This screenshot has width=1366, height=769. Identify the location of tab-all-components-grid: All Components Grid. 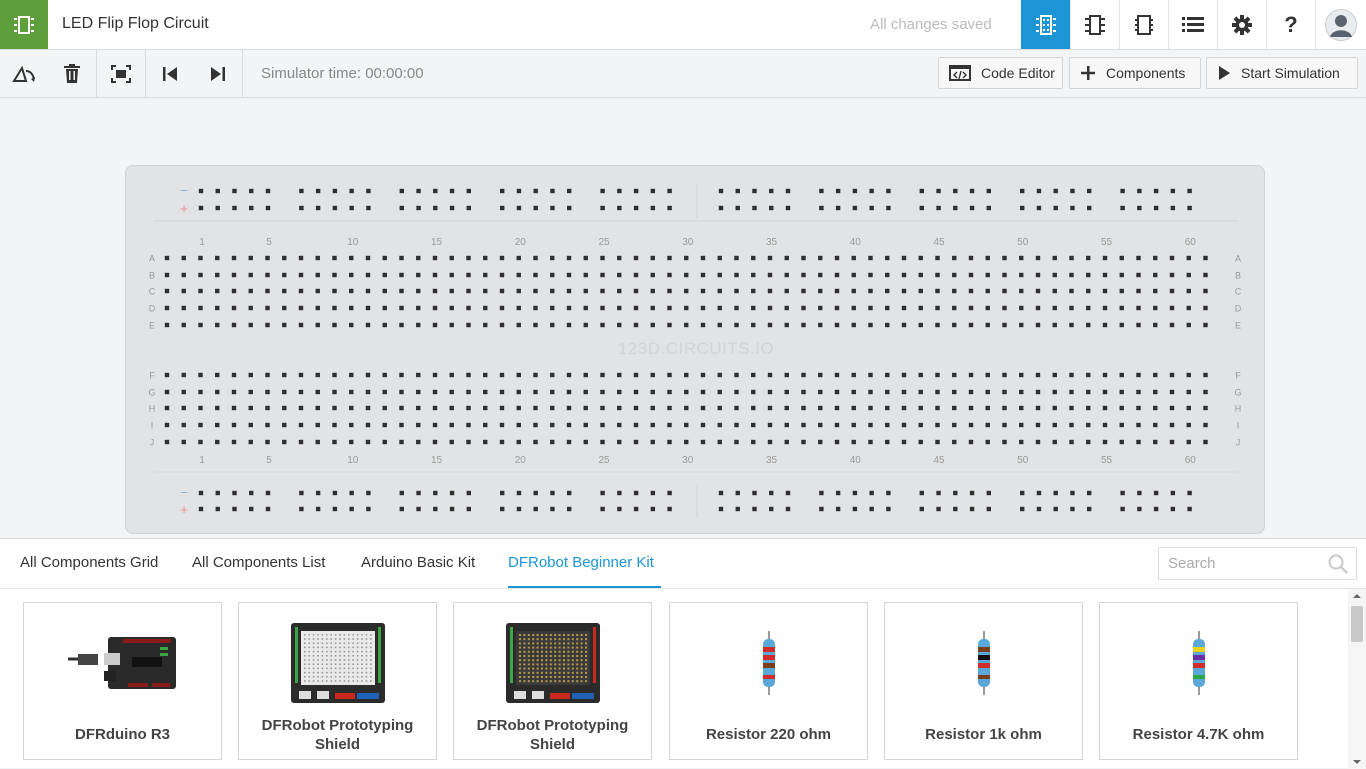
(89, 562).